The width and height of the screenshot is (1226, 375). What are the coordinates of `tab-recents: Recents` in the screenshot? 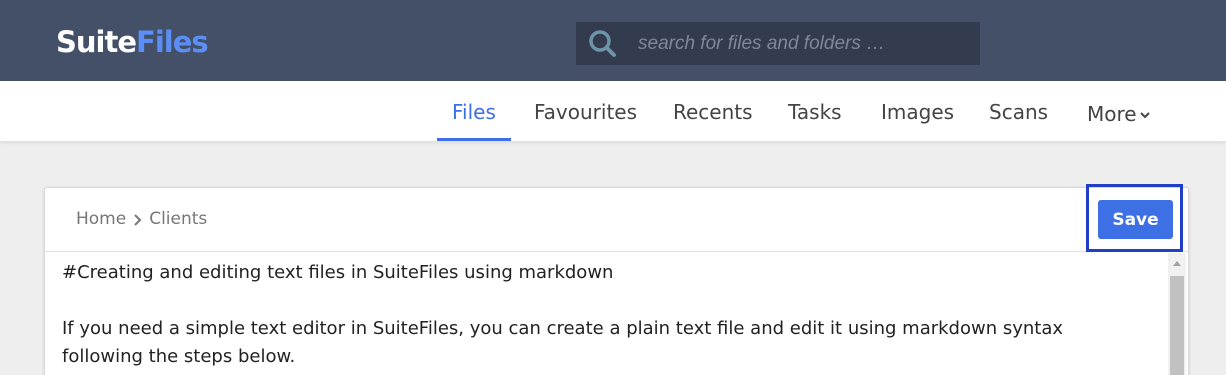 It's located at (713, 111).